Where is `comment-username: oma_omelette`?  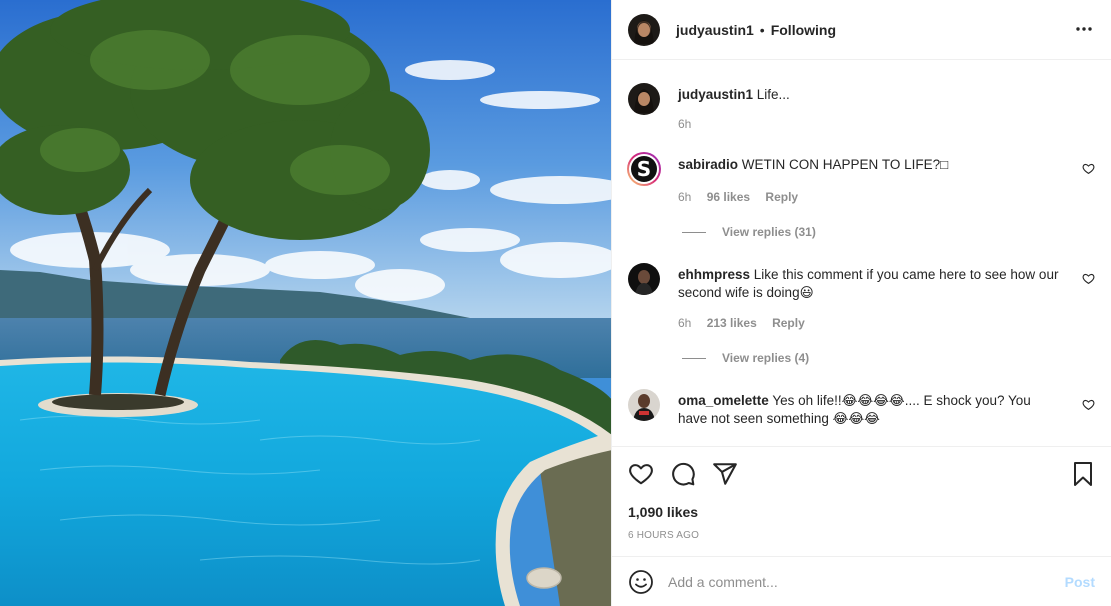
comment-username: oma_omelette is located at coordinates (723, 400).